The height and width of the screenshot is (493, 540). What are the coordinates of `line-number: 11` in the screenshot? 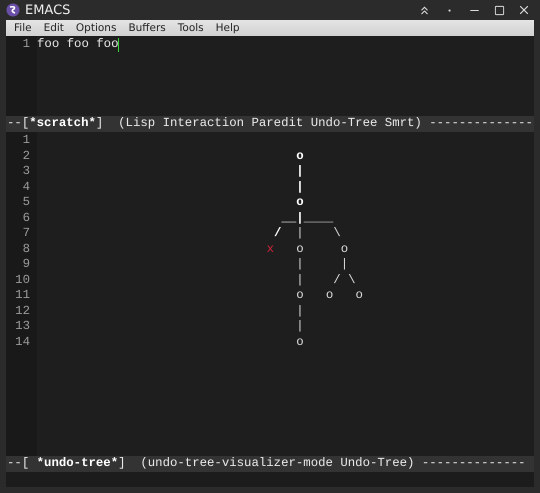 It's located at (22, 296).